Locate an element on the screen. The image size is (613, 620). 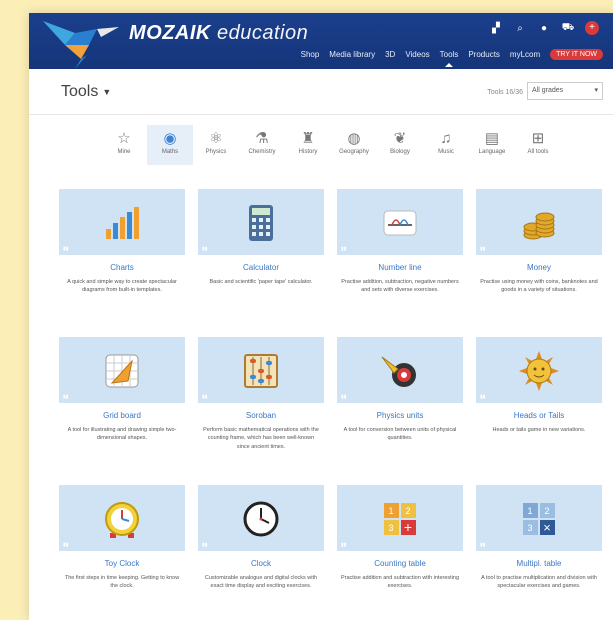
top-icons: ▞ ⌕ ● ⛟ + is located at coordinates (544, 28).